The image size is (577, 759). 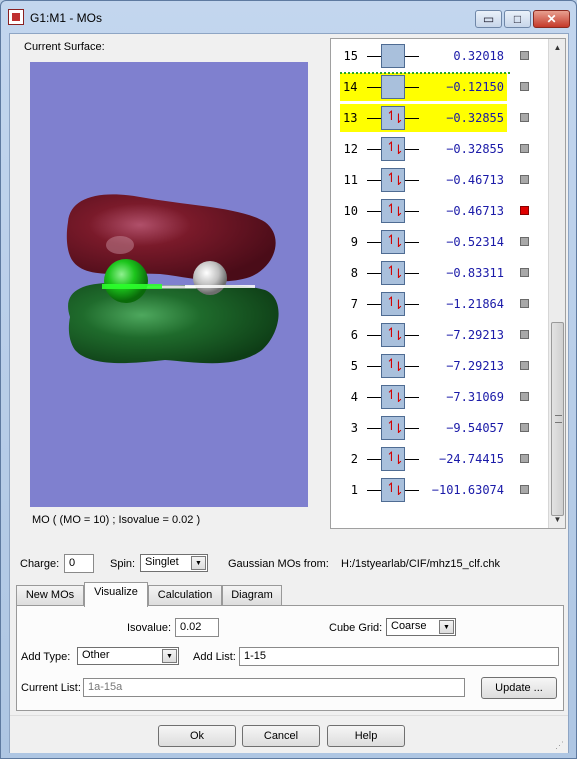 I want to click on ok-button: Ok, so click(x=197, y=736).